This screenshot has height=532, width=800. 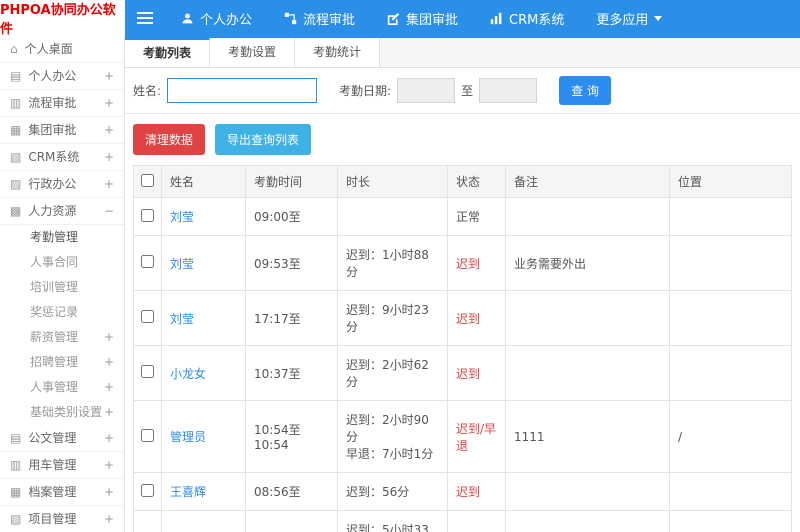 What do you see at coordinates (730, 181) in the screenshot?
I see `header-location: 位置` at bounding box center [730, 181].